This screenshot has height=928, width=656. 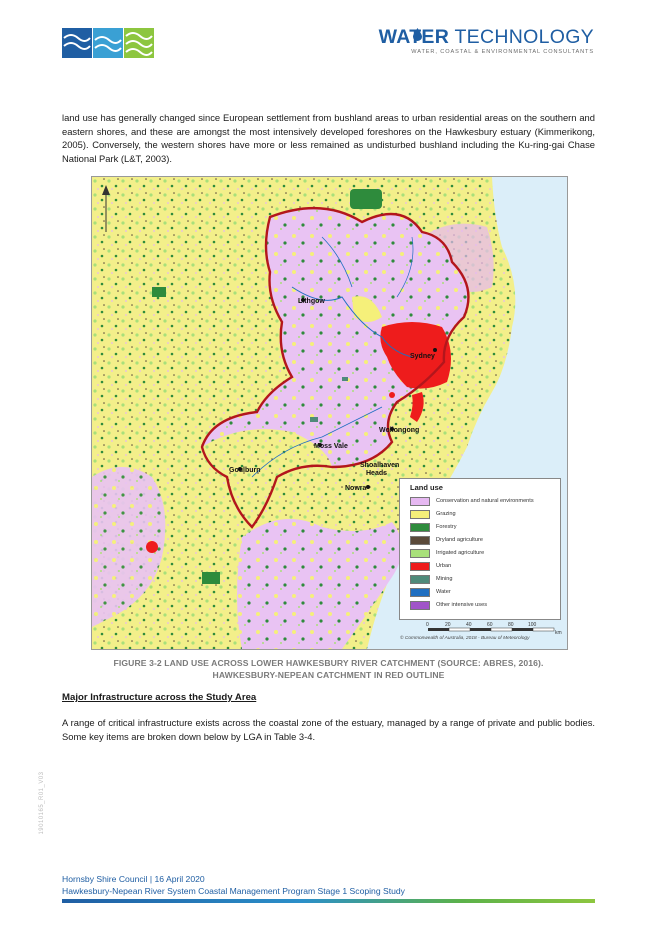 I want to click on legend-label: Urban, so click(x=444, y=566).